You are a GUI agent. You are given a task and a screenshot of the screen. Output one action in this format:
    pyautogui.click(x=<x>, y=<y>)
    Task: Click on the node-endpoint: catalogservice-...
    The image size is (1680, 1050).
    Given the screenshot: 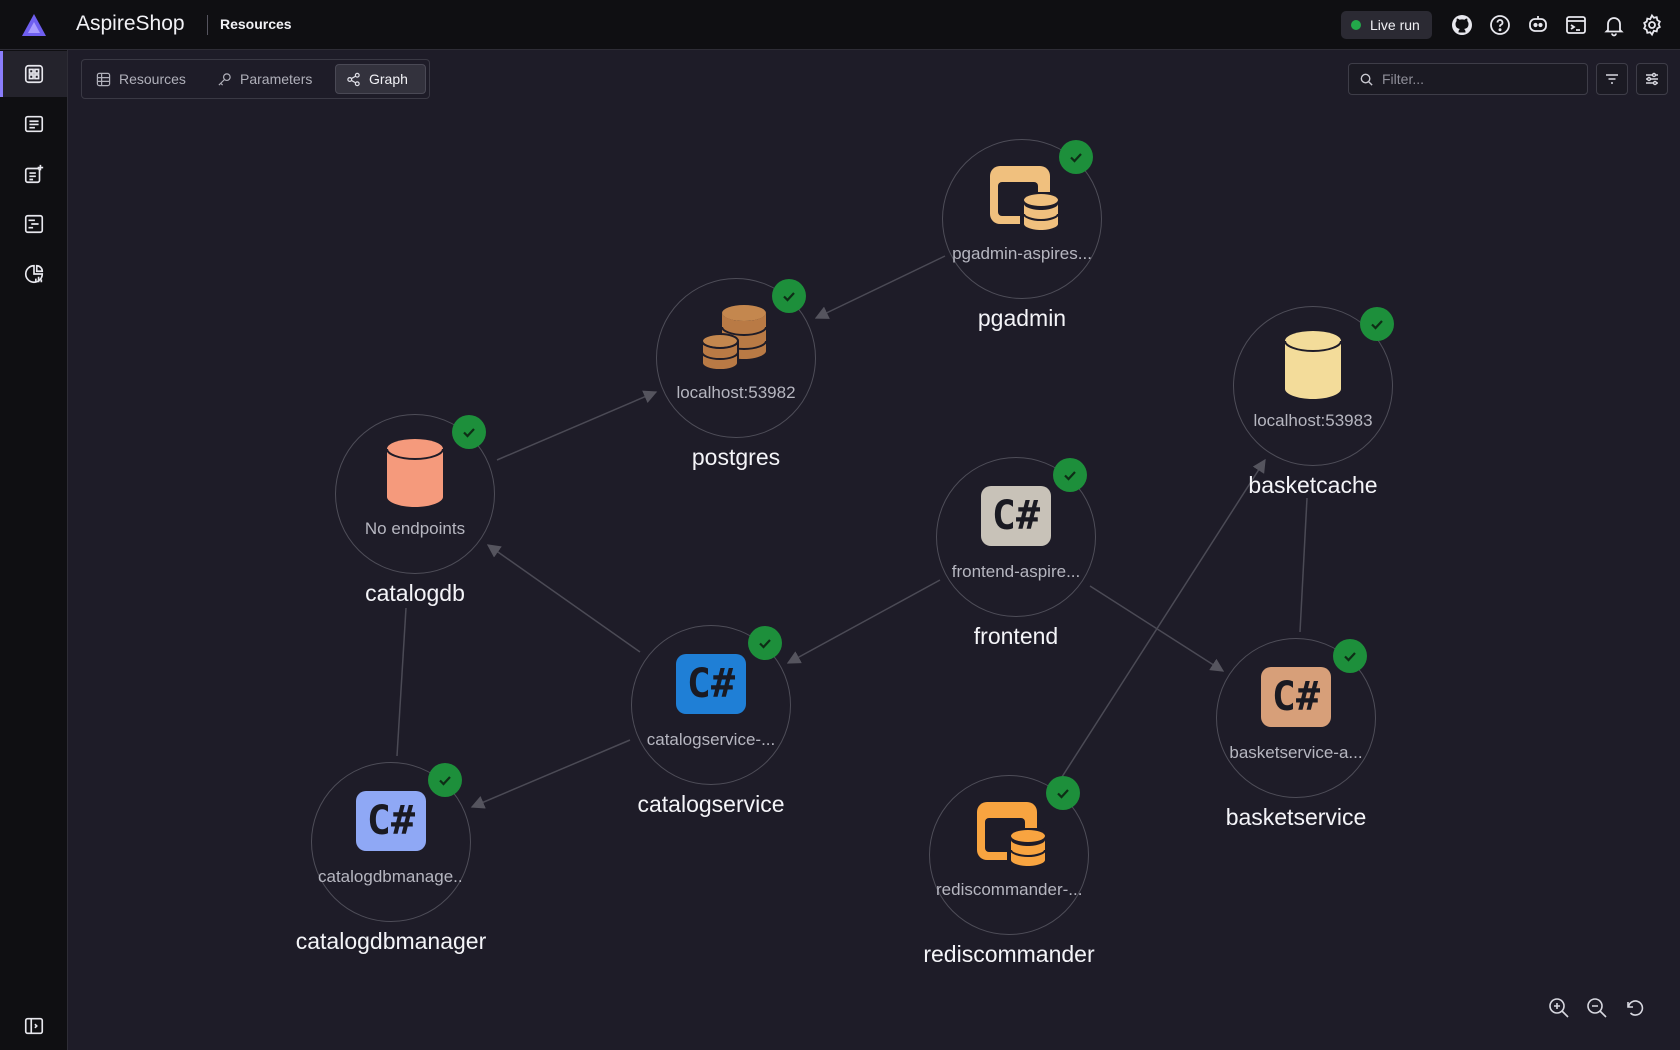 What is the action you would take?
    pyautogui.click(x=711, y=740)
    